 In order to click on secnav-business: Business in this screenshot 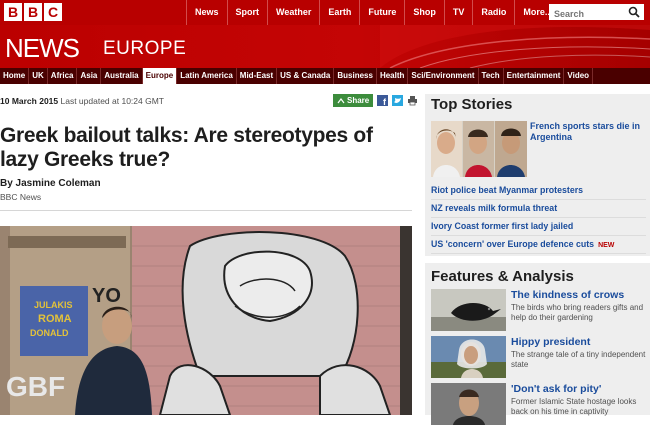, I will do `click(355, 76)`.